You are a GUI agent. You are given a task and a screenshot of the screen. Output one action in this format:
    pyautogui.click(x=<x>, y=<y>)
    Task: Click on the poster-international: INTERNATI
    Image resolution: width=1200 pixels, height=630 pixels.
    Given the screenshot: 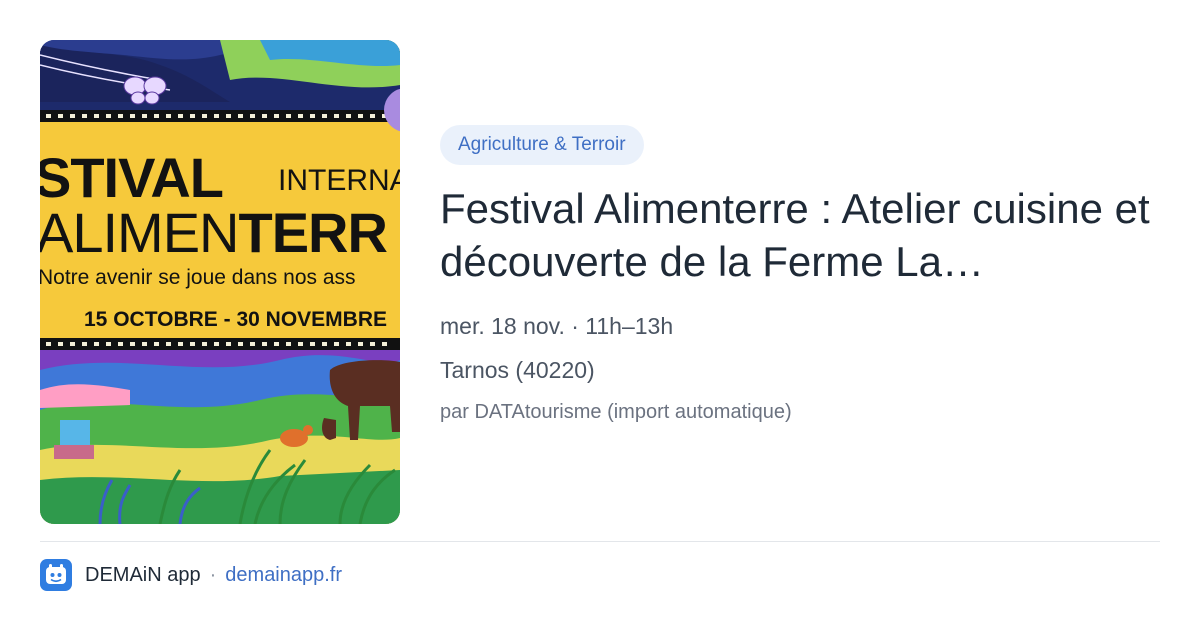 What is the action you would take?
    pyautogui.click(x=339, y=180)
    